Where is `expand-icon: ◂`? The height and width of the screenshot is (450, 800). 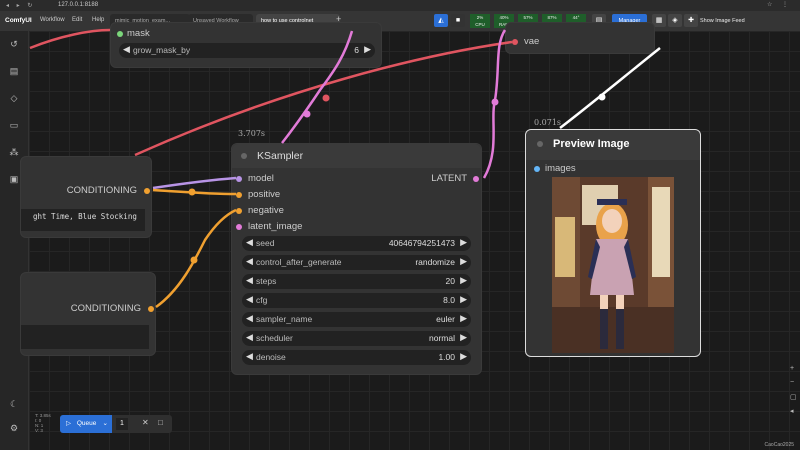
expand-icon: ◂ is located at coordinates (795, 414).